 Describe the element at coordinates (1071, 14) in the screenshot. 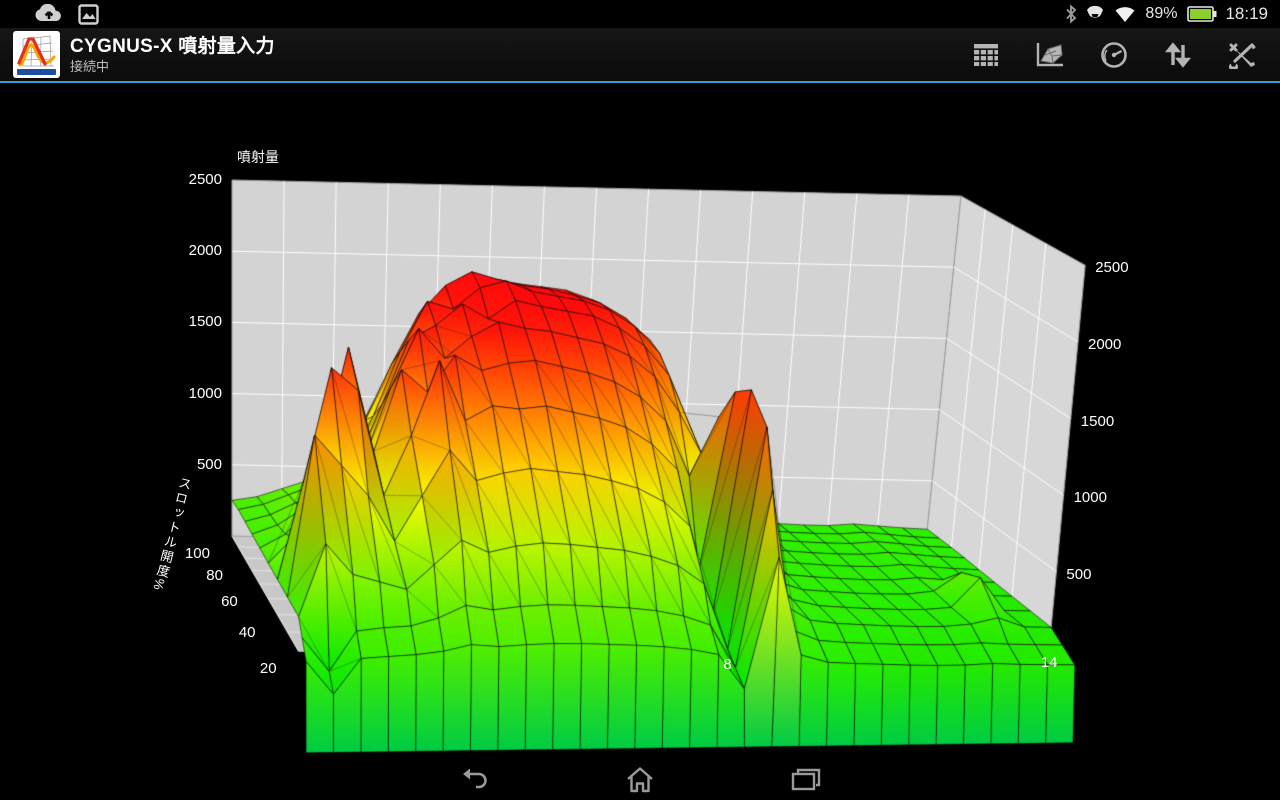

I see `bluetooth-icon` at that location.